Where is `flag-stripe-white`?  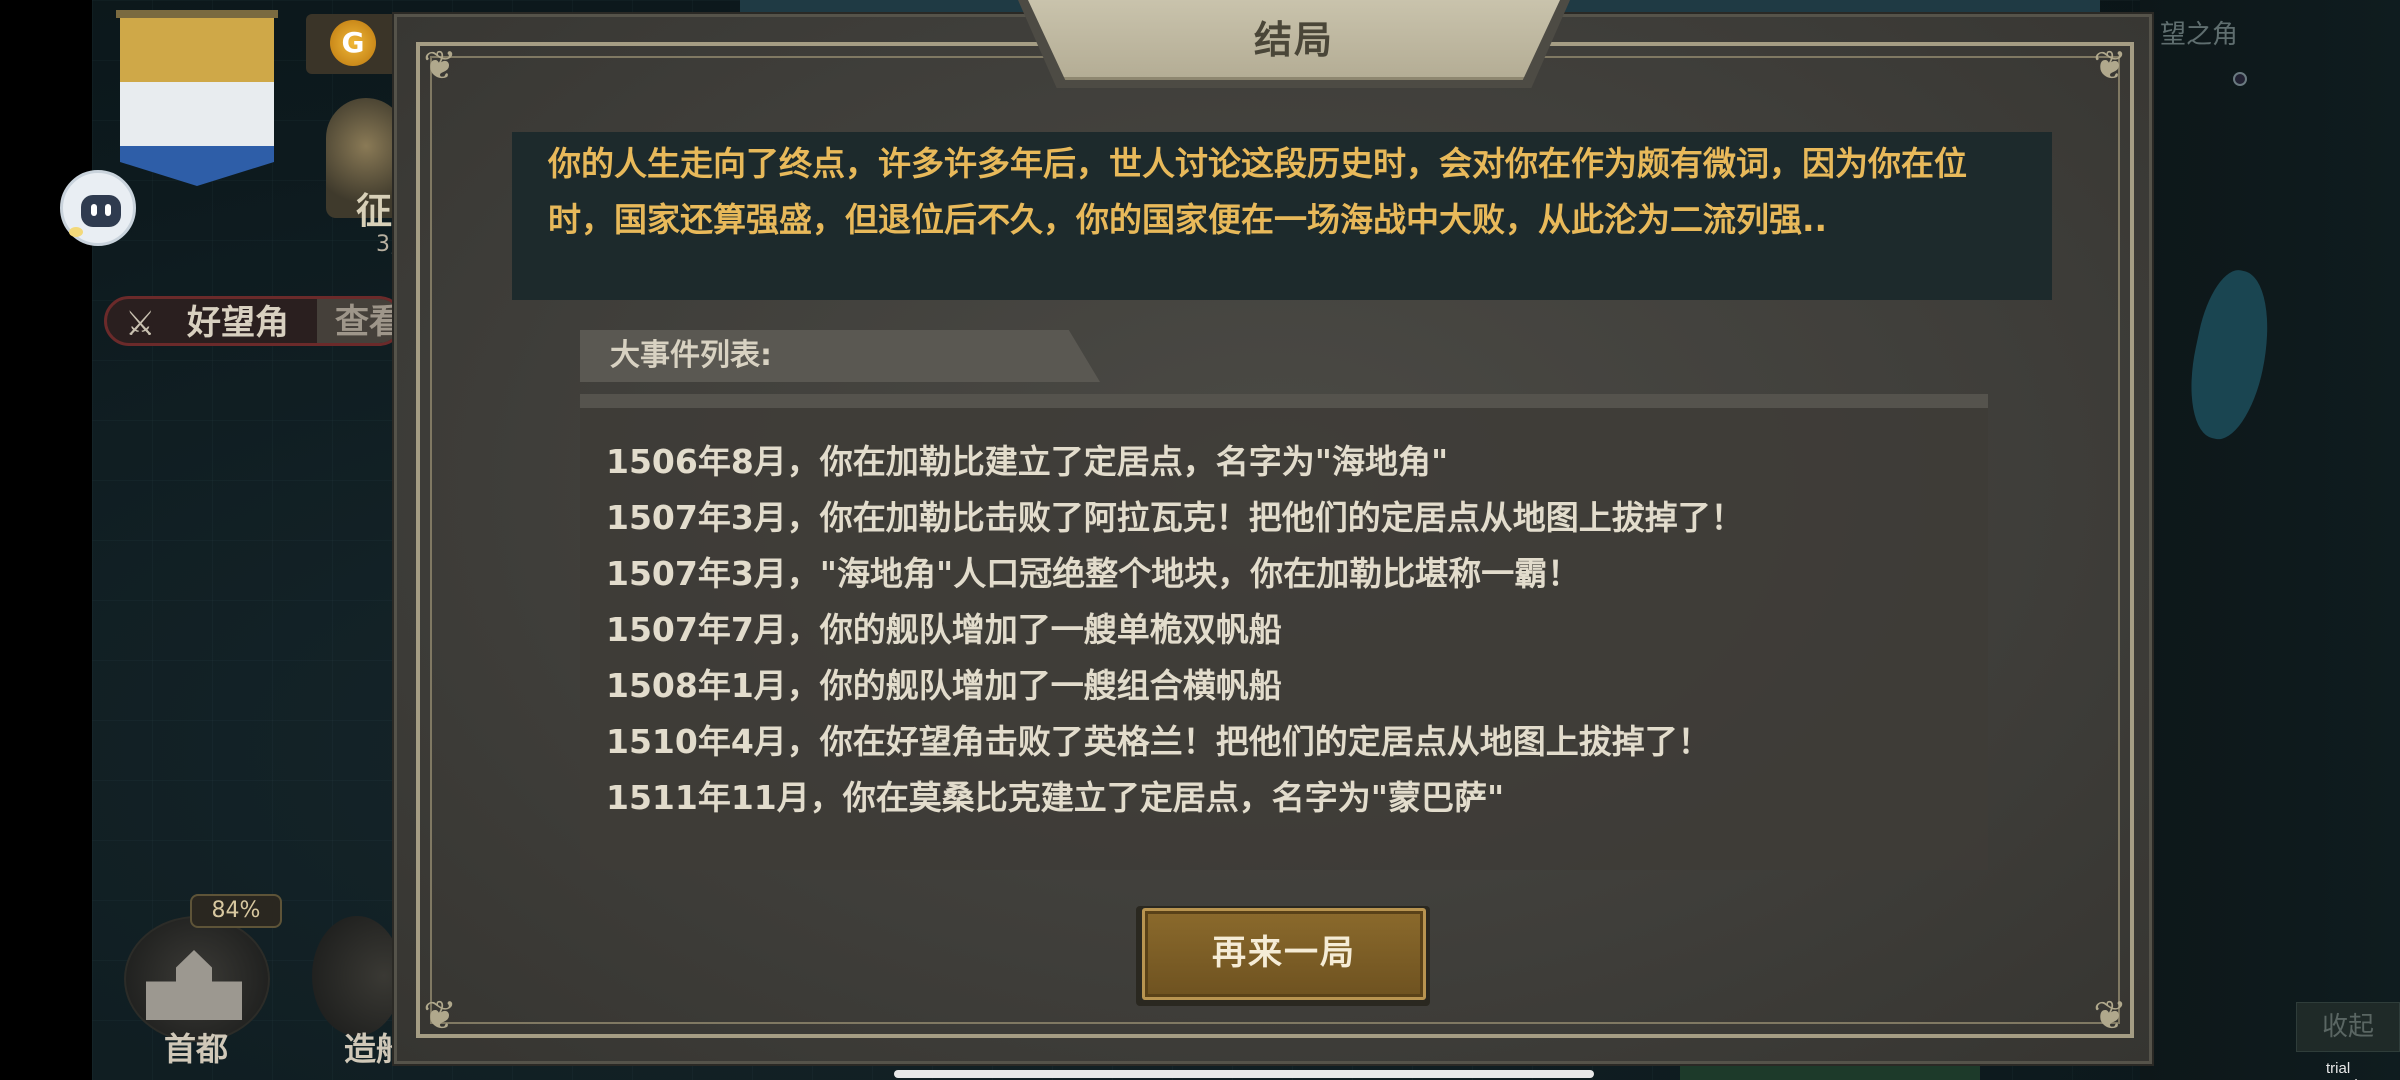 flag-stripe-white is located at coordinates (197, 114).